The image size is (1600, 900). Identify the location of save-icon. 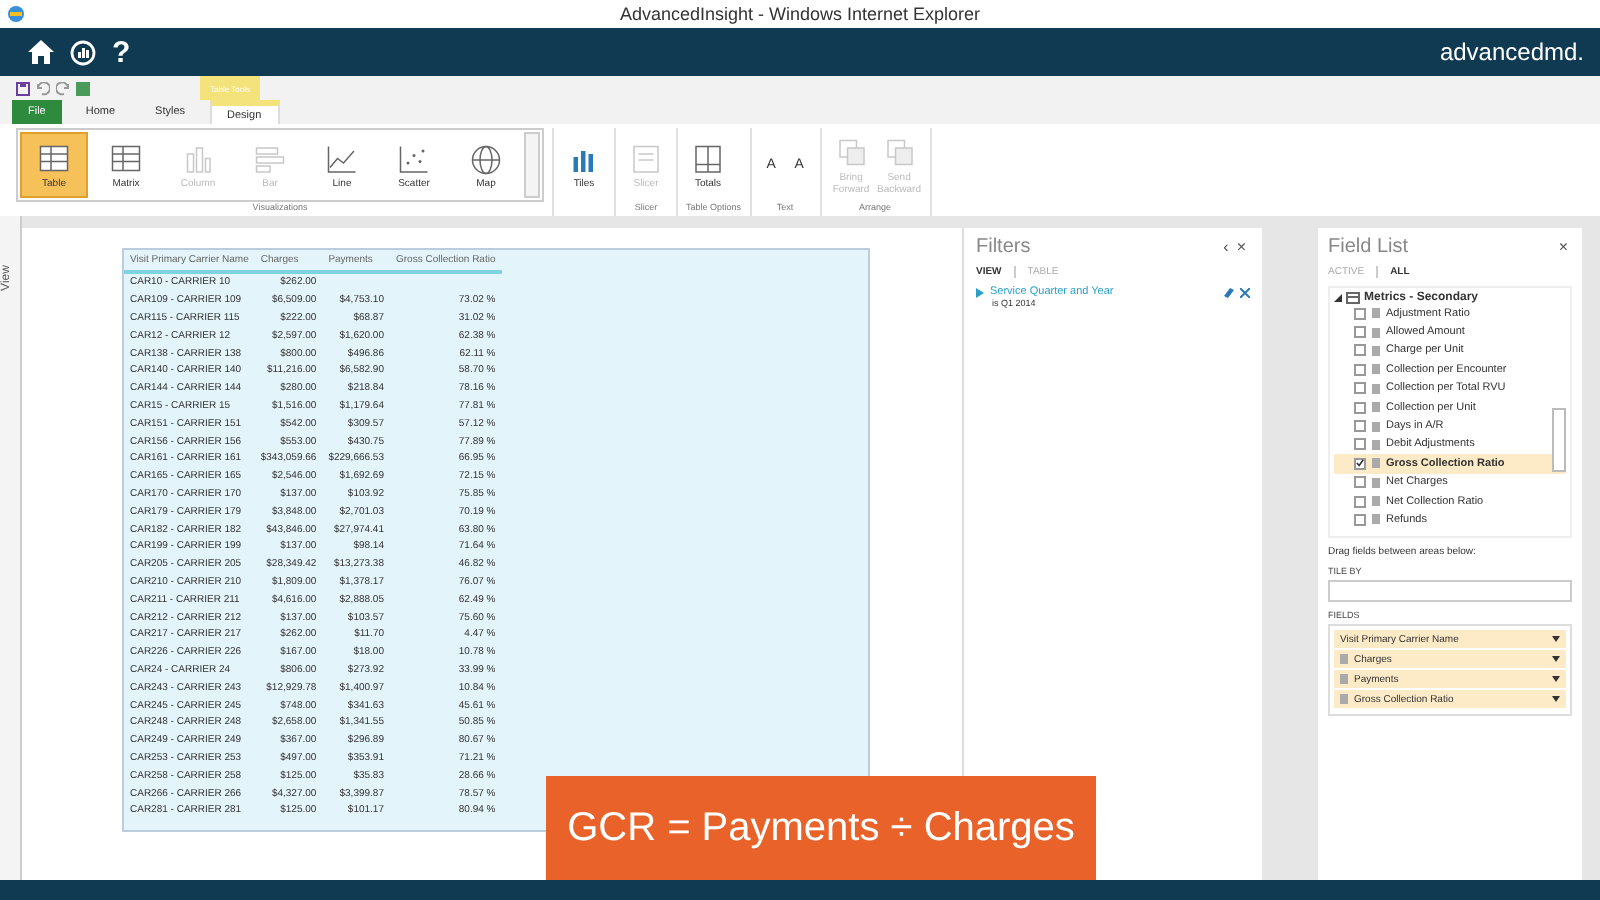
(23, 88).